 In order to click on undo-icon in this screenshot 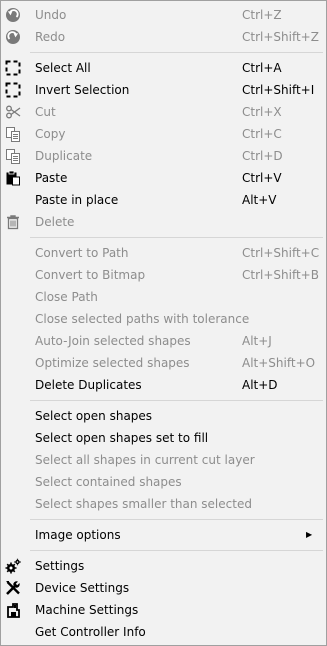, I will do `click(13, 15)`.